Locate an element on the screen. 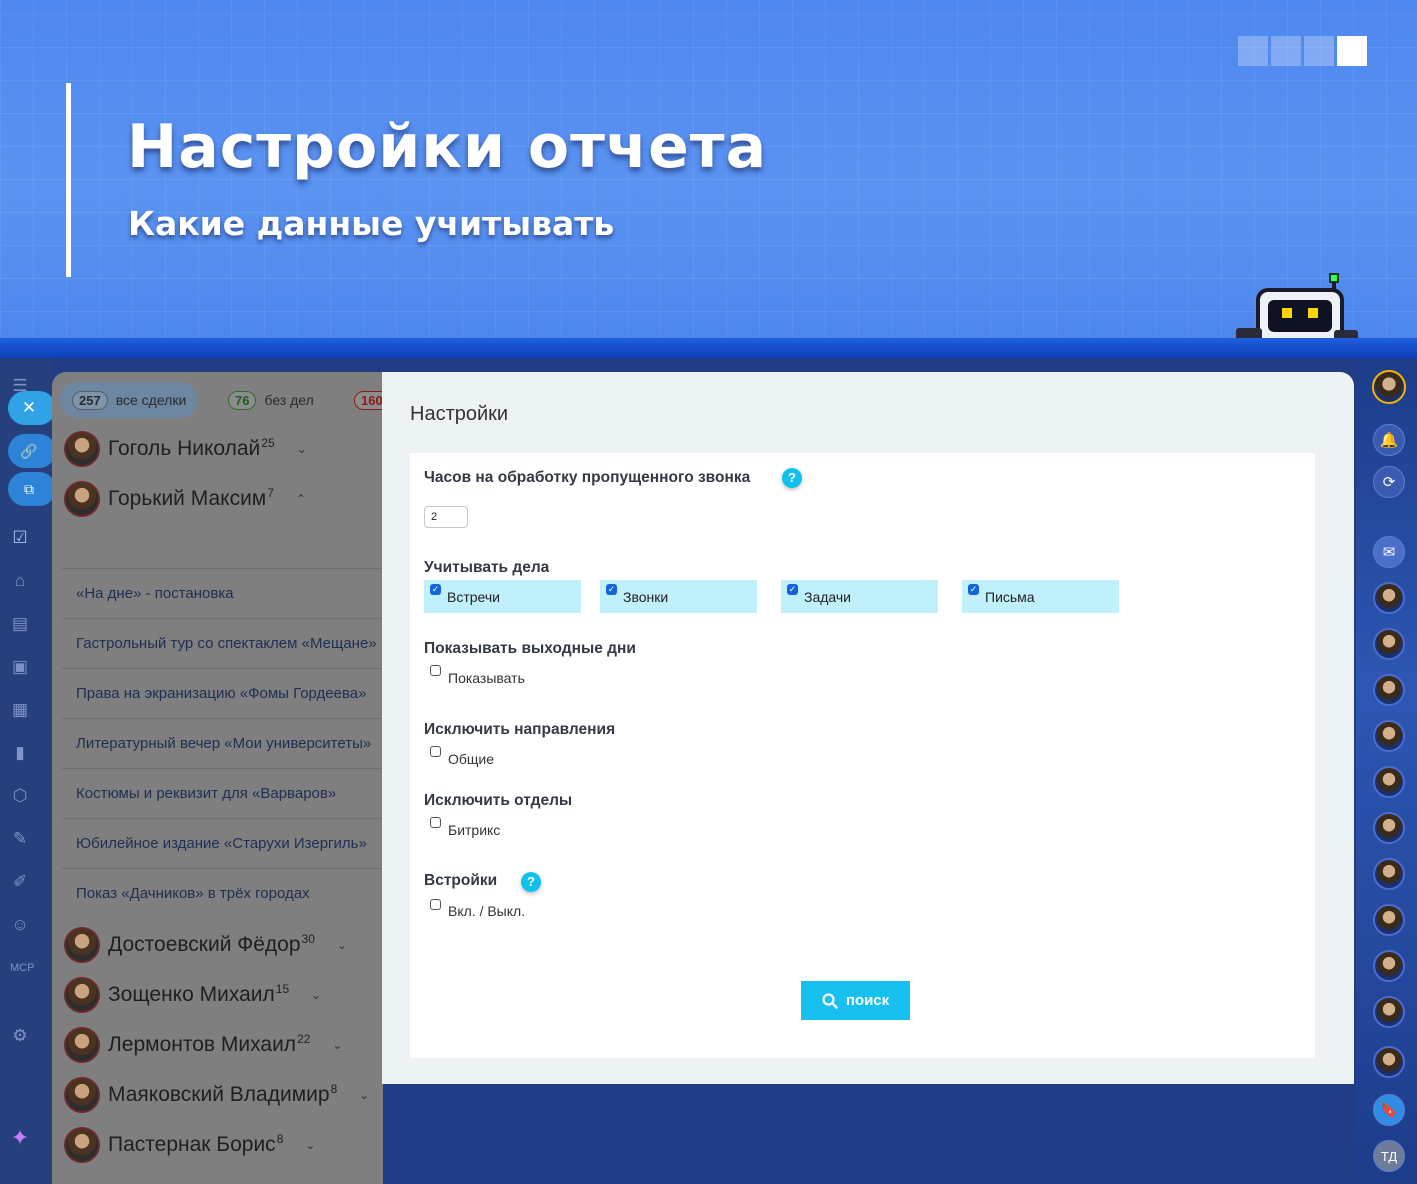  user-avatar is located at coordinates (1389, 387).